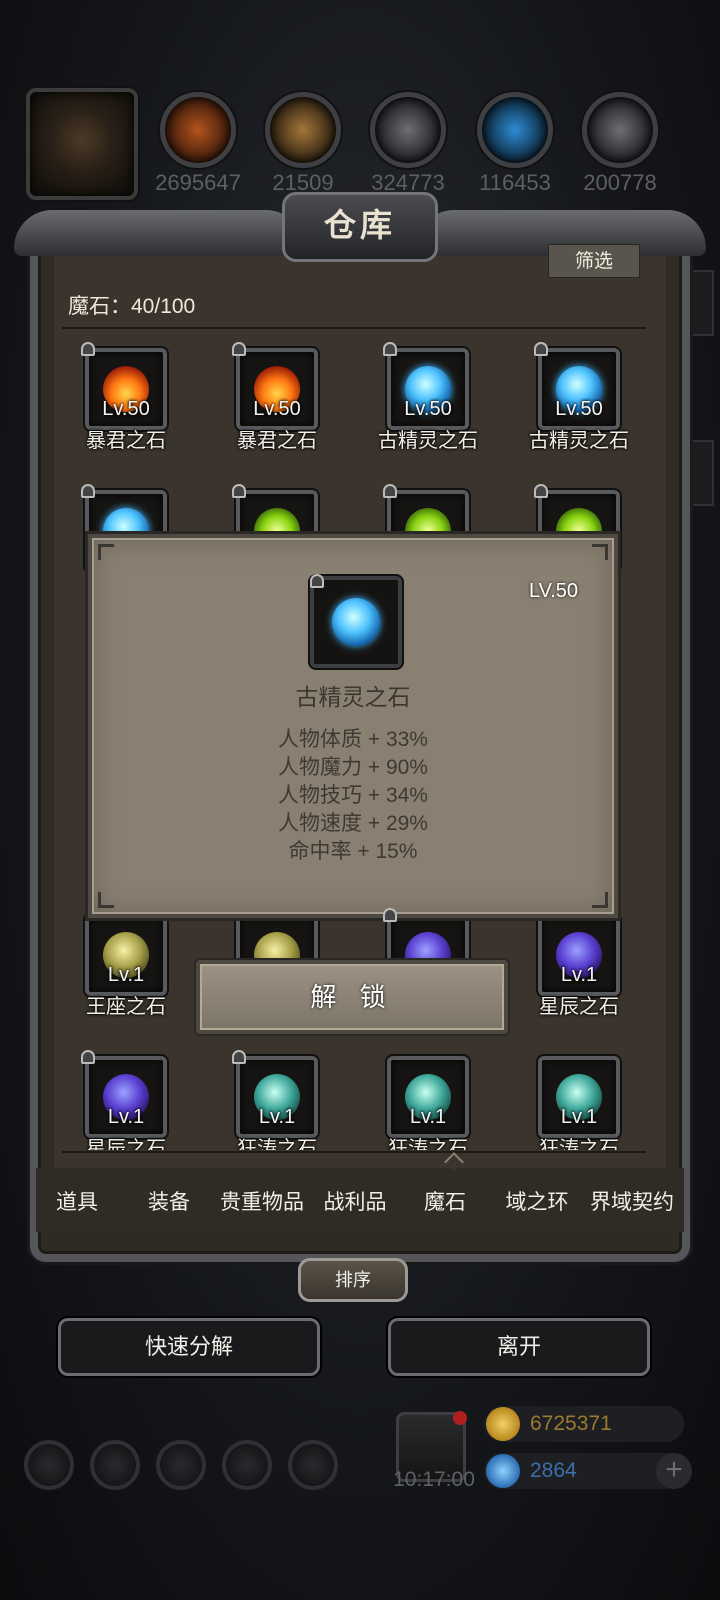 The height and width of the screenshot is (1600, 720). Describe the element at coordinates (189, 1347) in the screenshot. I see `quick-decompose-button: 快速分解` at that location.